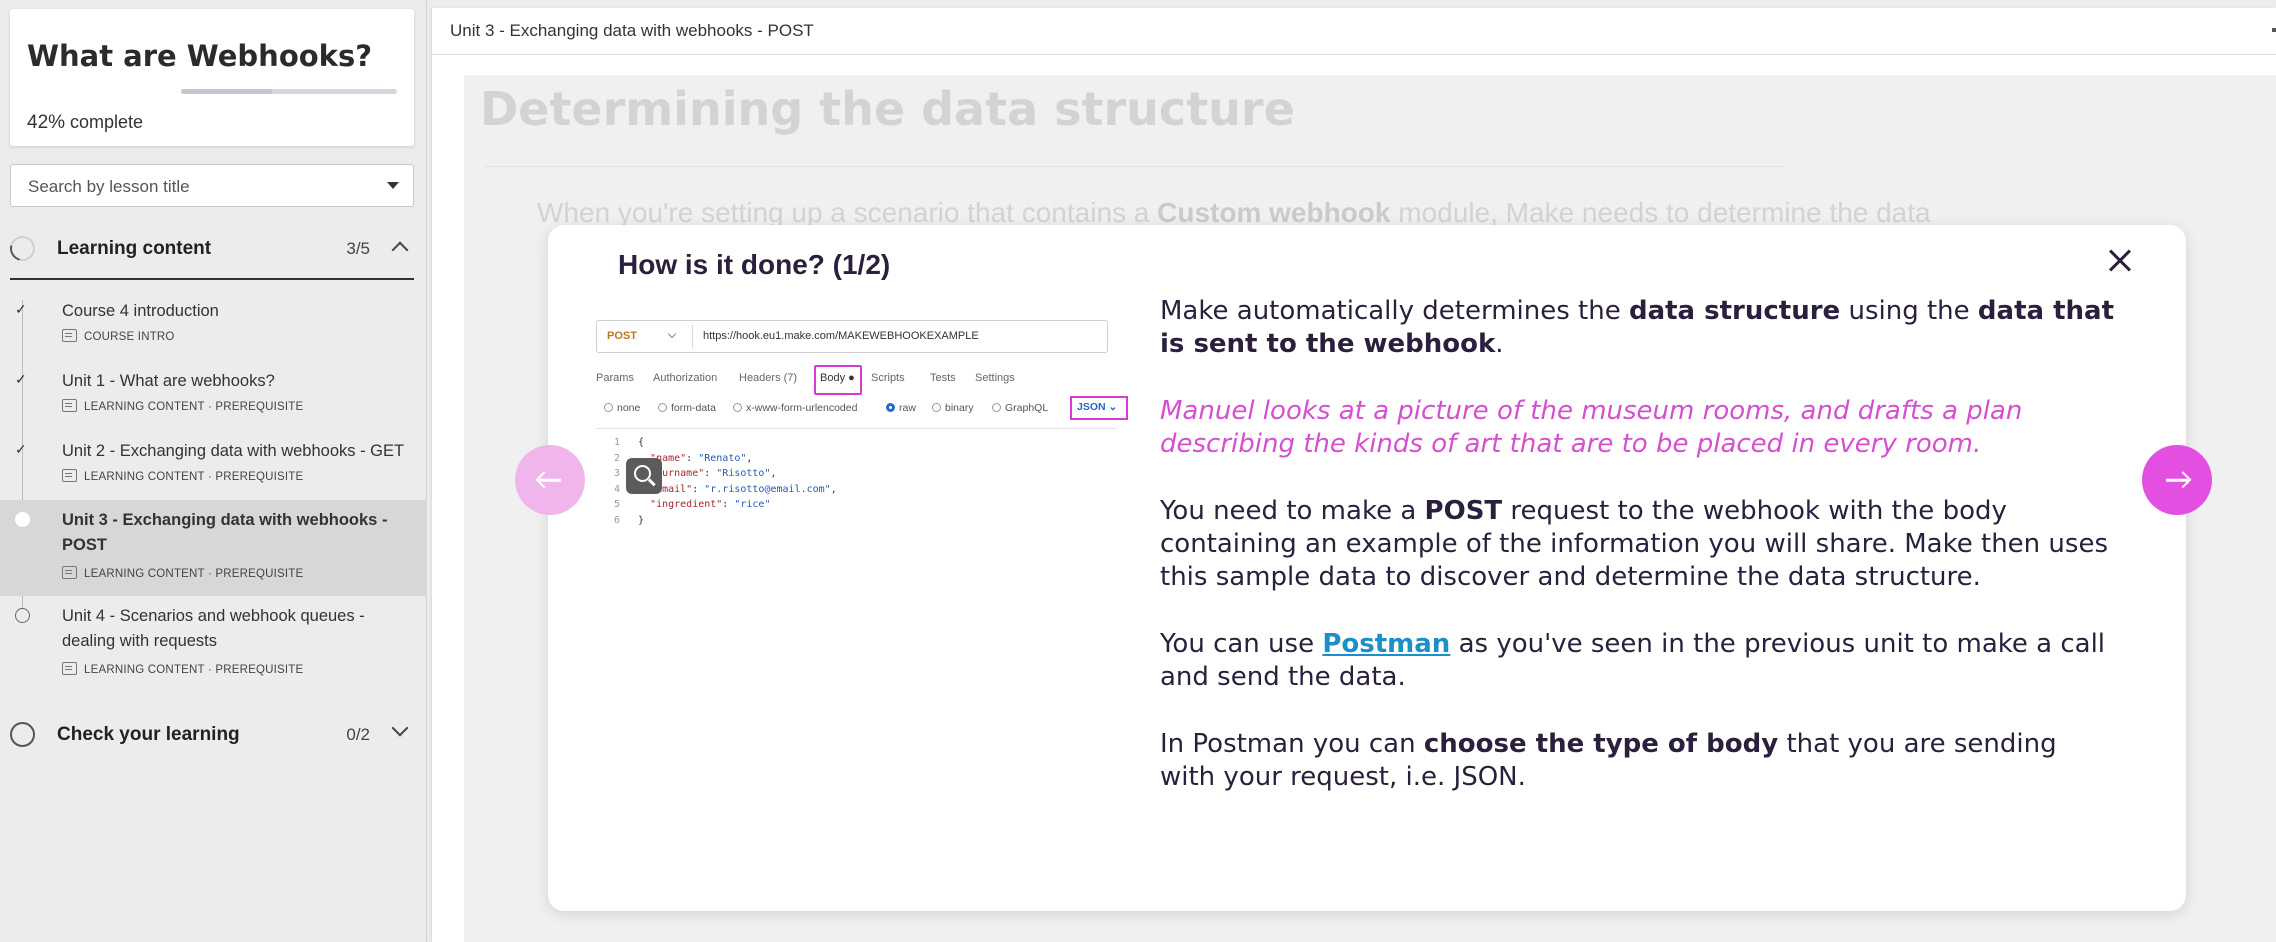 The height and width of the screenshot is (942, 2276). What do you see at coordinates (693, 408) in the screenshot?
I see `body-type-label: form-data` at bounding box center [693, 408].